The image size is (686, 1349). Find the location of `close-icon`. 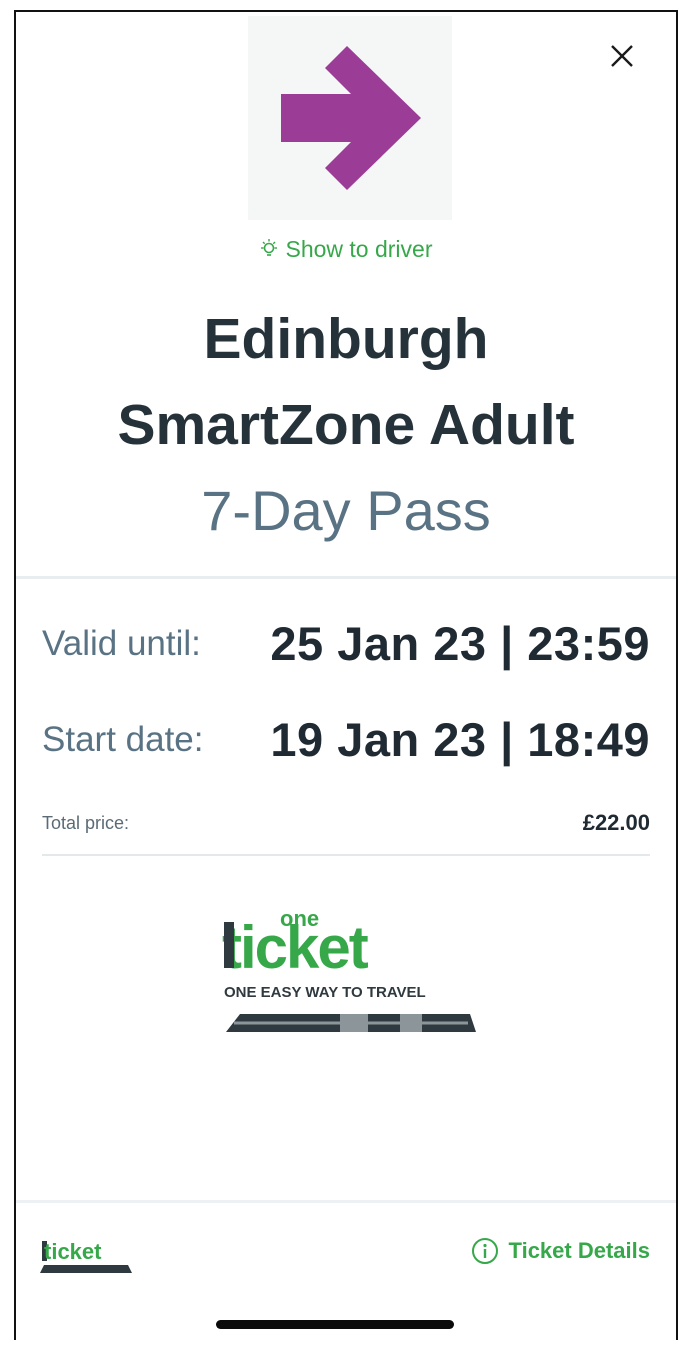

close-icon is located at coordinates (622, 56).